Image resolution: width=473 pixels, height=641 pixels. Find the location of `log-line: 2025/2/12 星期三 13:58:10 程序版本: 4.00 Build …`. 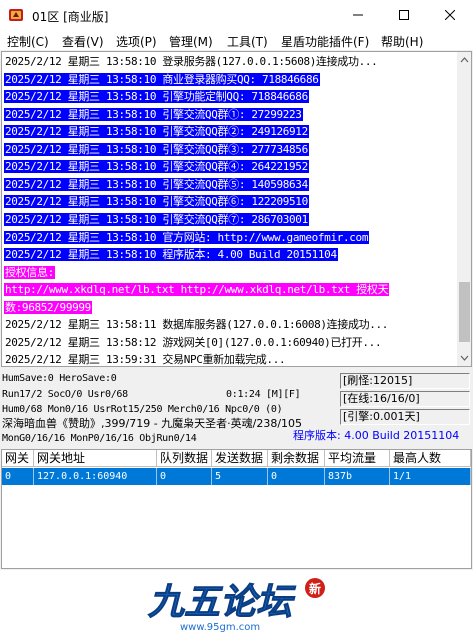

log-line: 2025/2/12 星期三 13:58:10 程序版本: 4.00 Build … is located at coordinates (171, 254).